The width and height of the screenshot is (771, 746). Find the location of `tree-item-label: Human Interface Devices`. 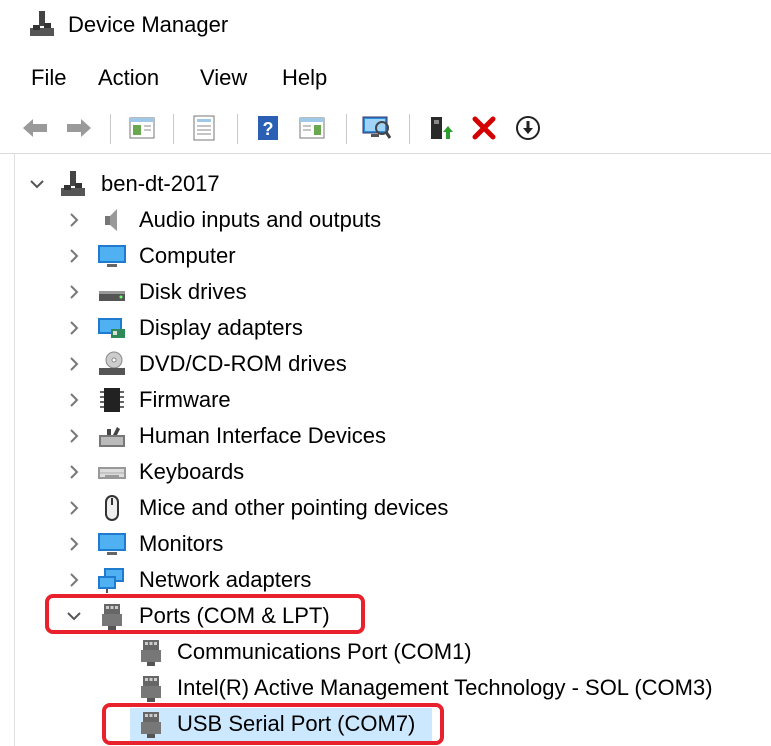

tree-item-label: Human Interface Devices is located at coordinates (262, 435).